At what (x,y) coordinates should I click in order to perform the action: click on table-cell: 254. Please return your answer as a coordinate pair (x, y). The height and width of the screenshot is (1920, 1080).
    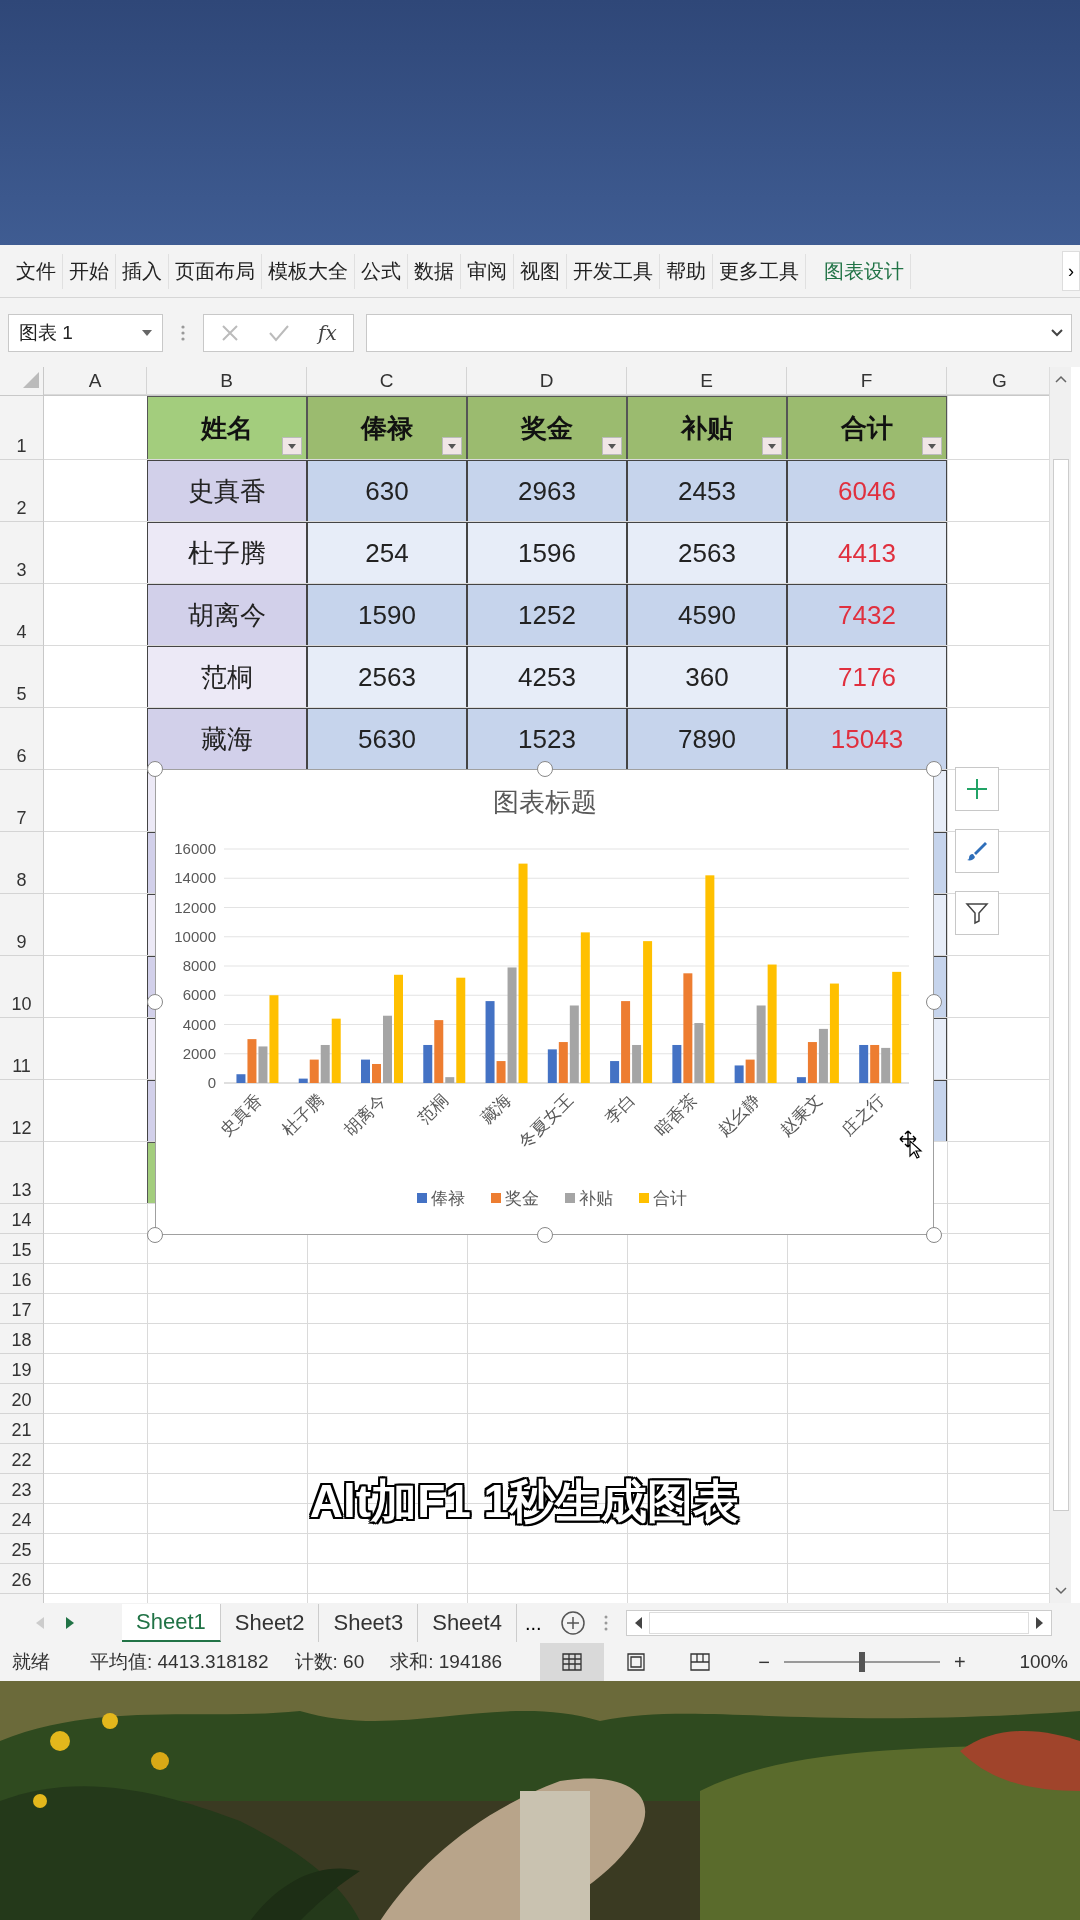
    Looking at the image, I should click on (387, 553).